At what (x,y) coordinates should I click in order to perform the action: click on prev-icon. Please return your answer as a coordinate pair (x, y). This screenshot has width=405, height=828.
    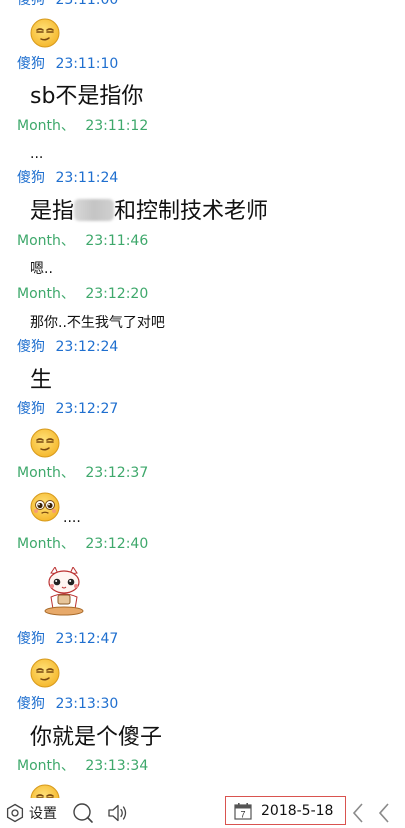
    Looking at the image, I should click on (383, 813).